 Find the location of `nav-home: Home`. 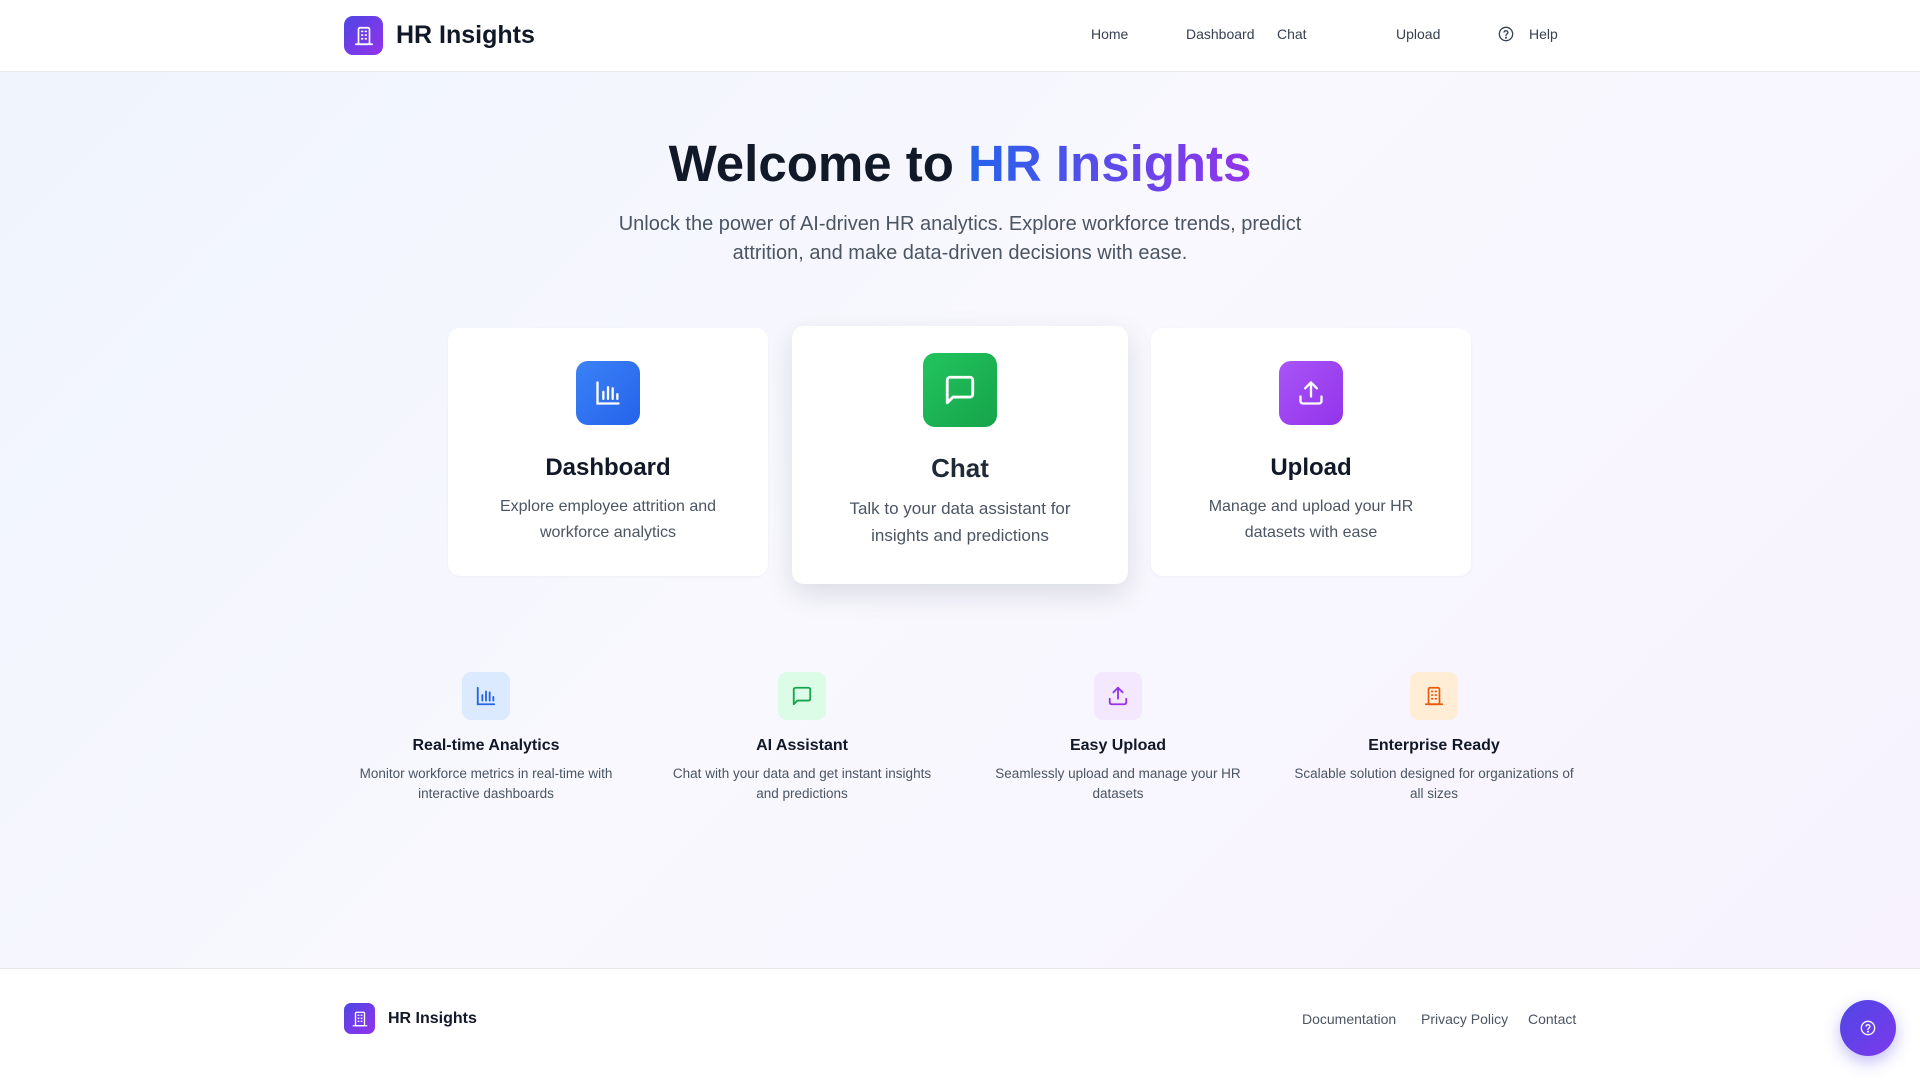

nav-home: Home is located at coordinates (1109, 34).